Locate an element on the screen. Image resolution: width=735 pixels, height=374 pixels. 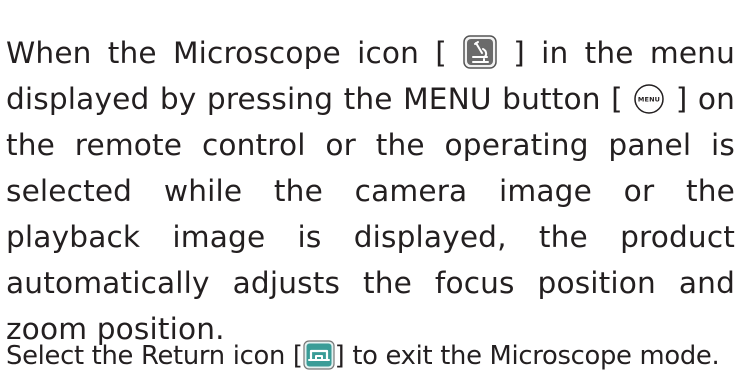
microscope-icon is located at coordinates (480, 51).